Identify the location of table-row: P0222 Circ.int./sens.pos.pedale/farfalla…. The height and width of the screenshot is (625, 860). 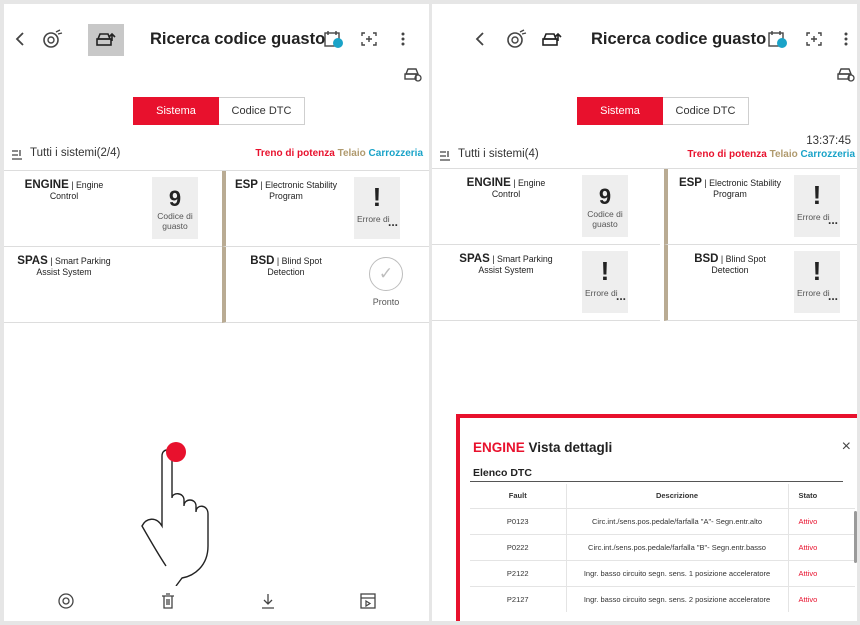
(662, 546).